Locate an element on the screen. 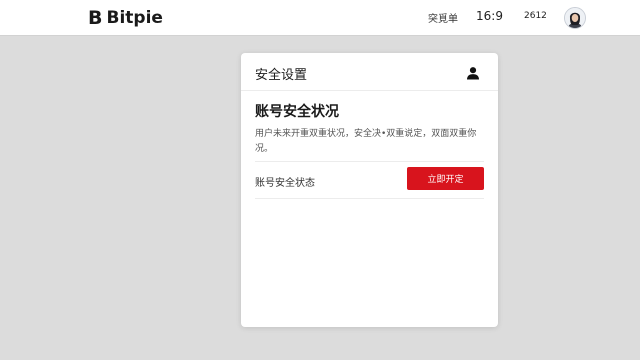 This screenshot has width=640, height=360. count-label: 2612 is located at coordinates (535, 16).